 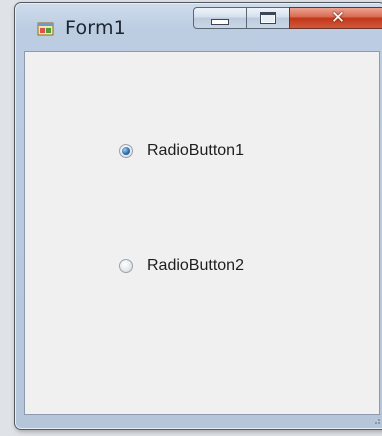 I want to click on radio-button-1-label: RadioButton1, so click(x=195, y=151).